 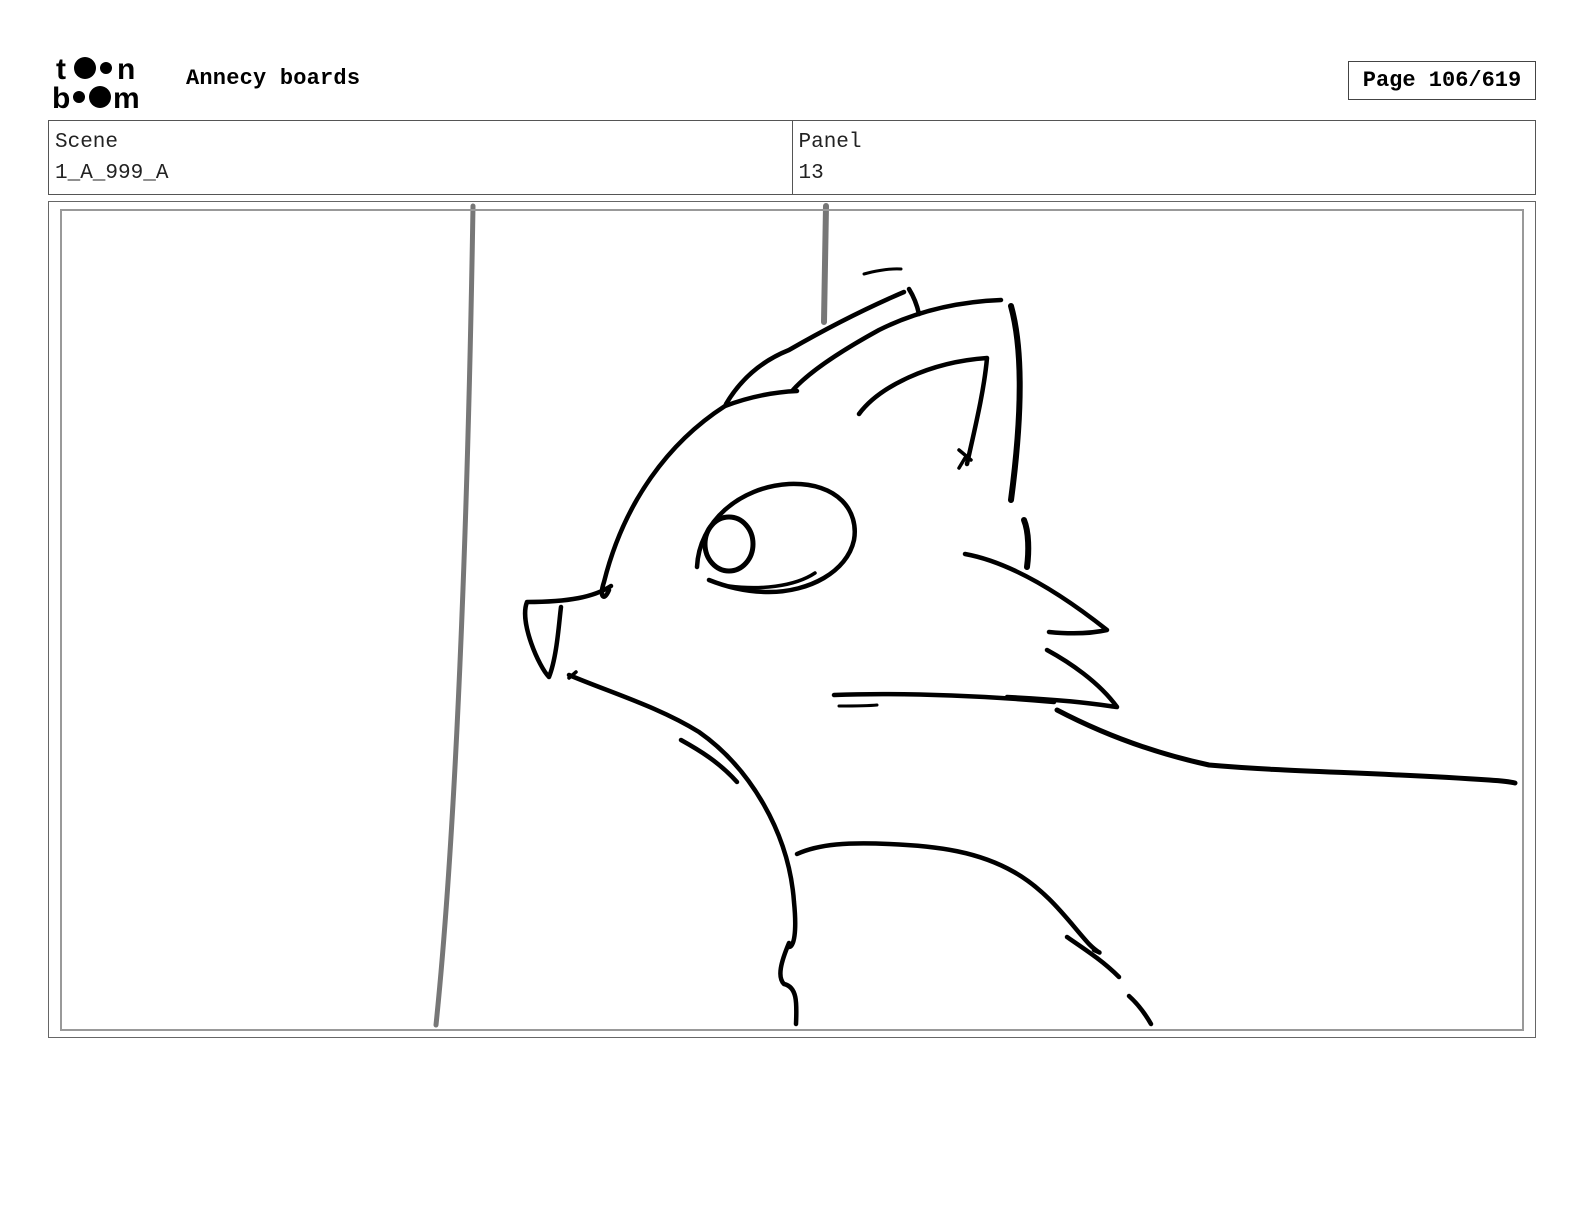 What do you see at coordinates (811, 173) in the screenshot?
I see `panel-value: 13` at bounding box center [811, 173].